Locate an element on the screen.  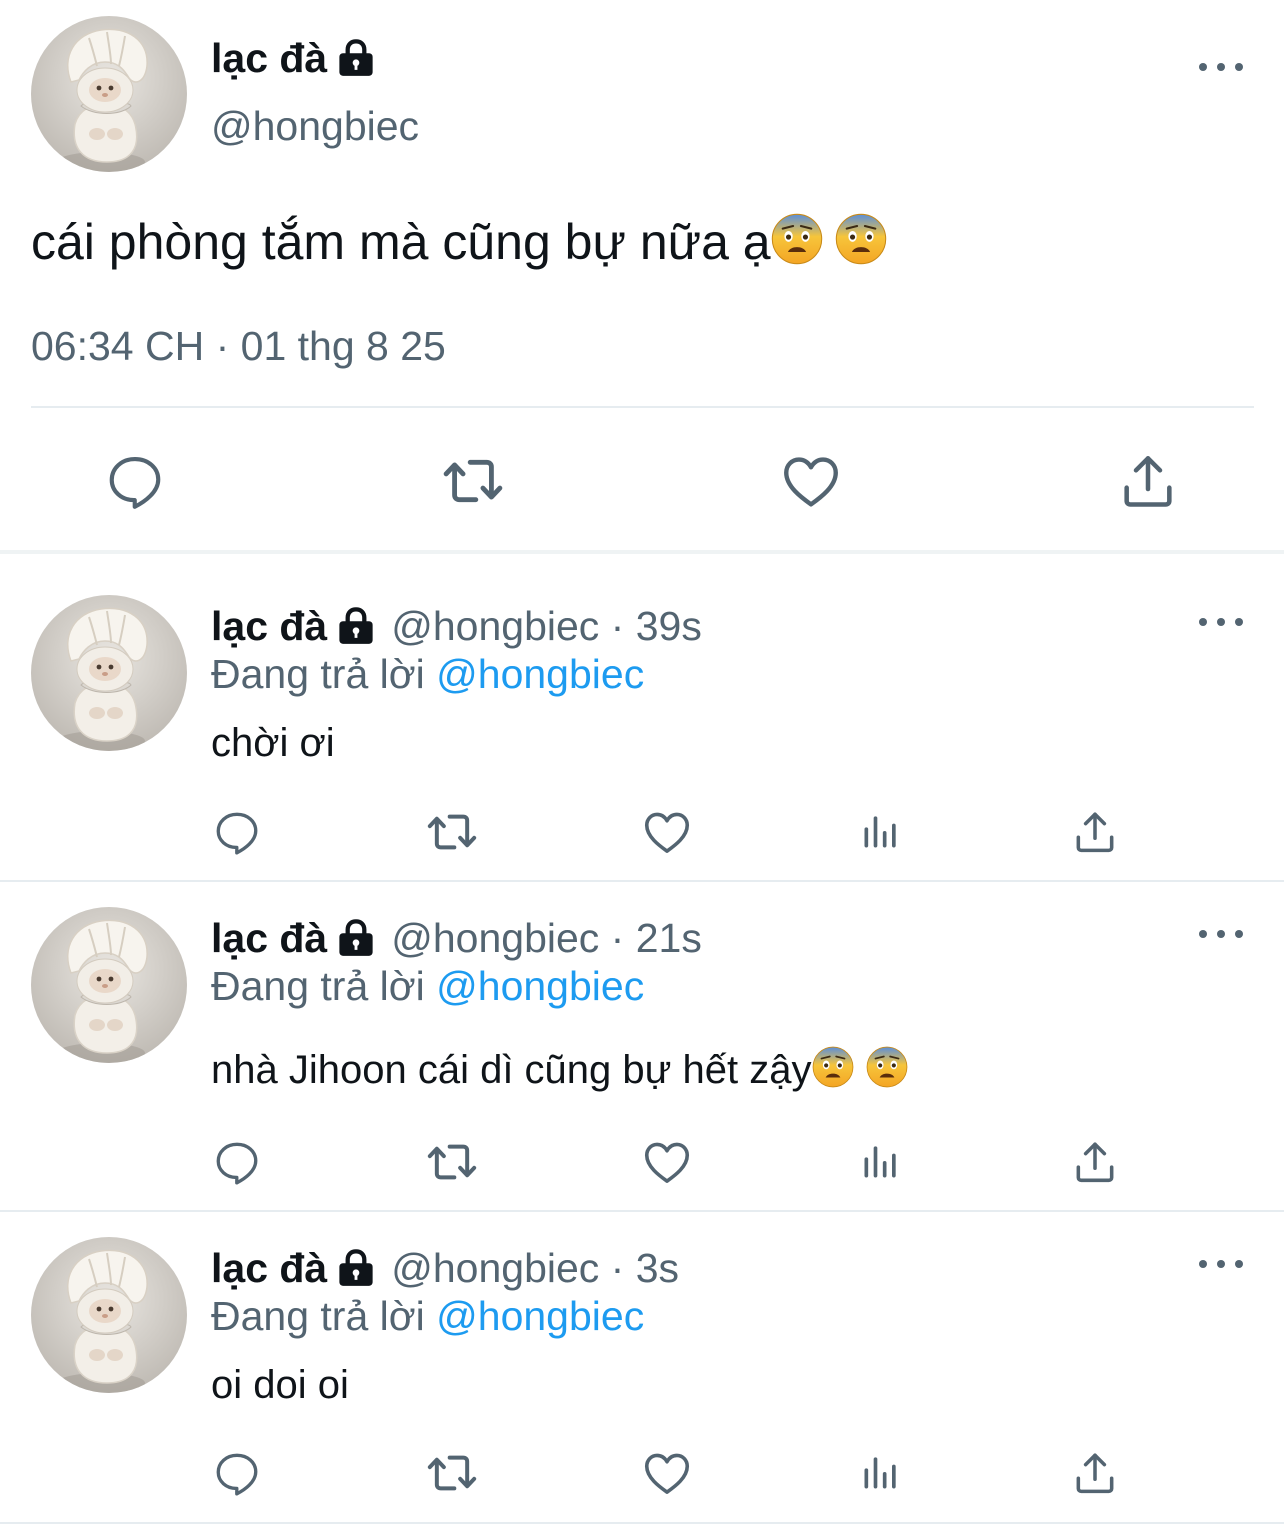
reply-text: chời ơi is located at coordinates (273, 743).